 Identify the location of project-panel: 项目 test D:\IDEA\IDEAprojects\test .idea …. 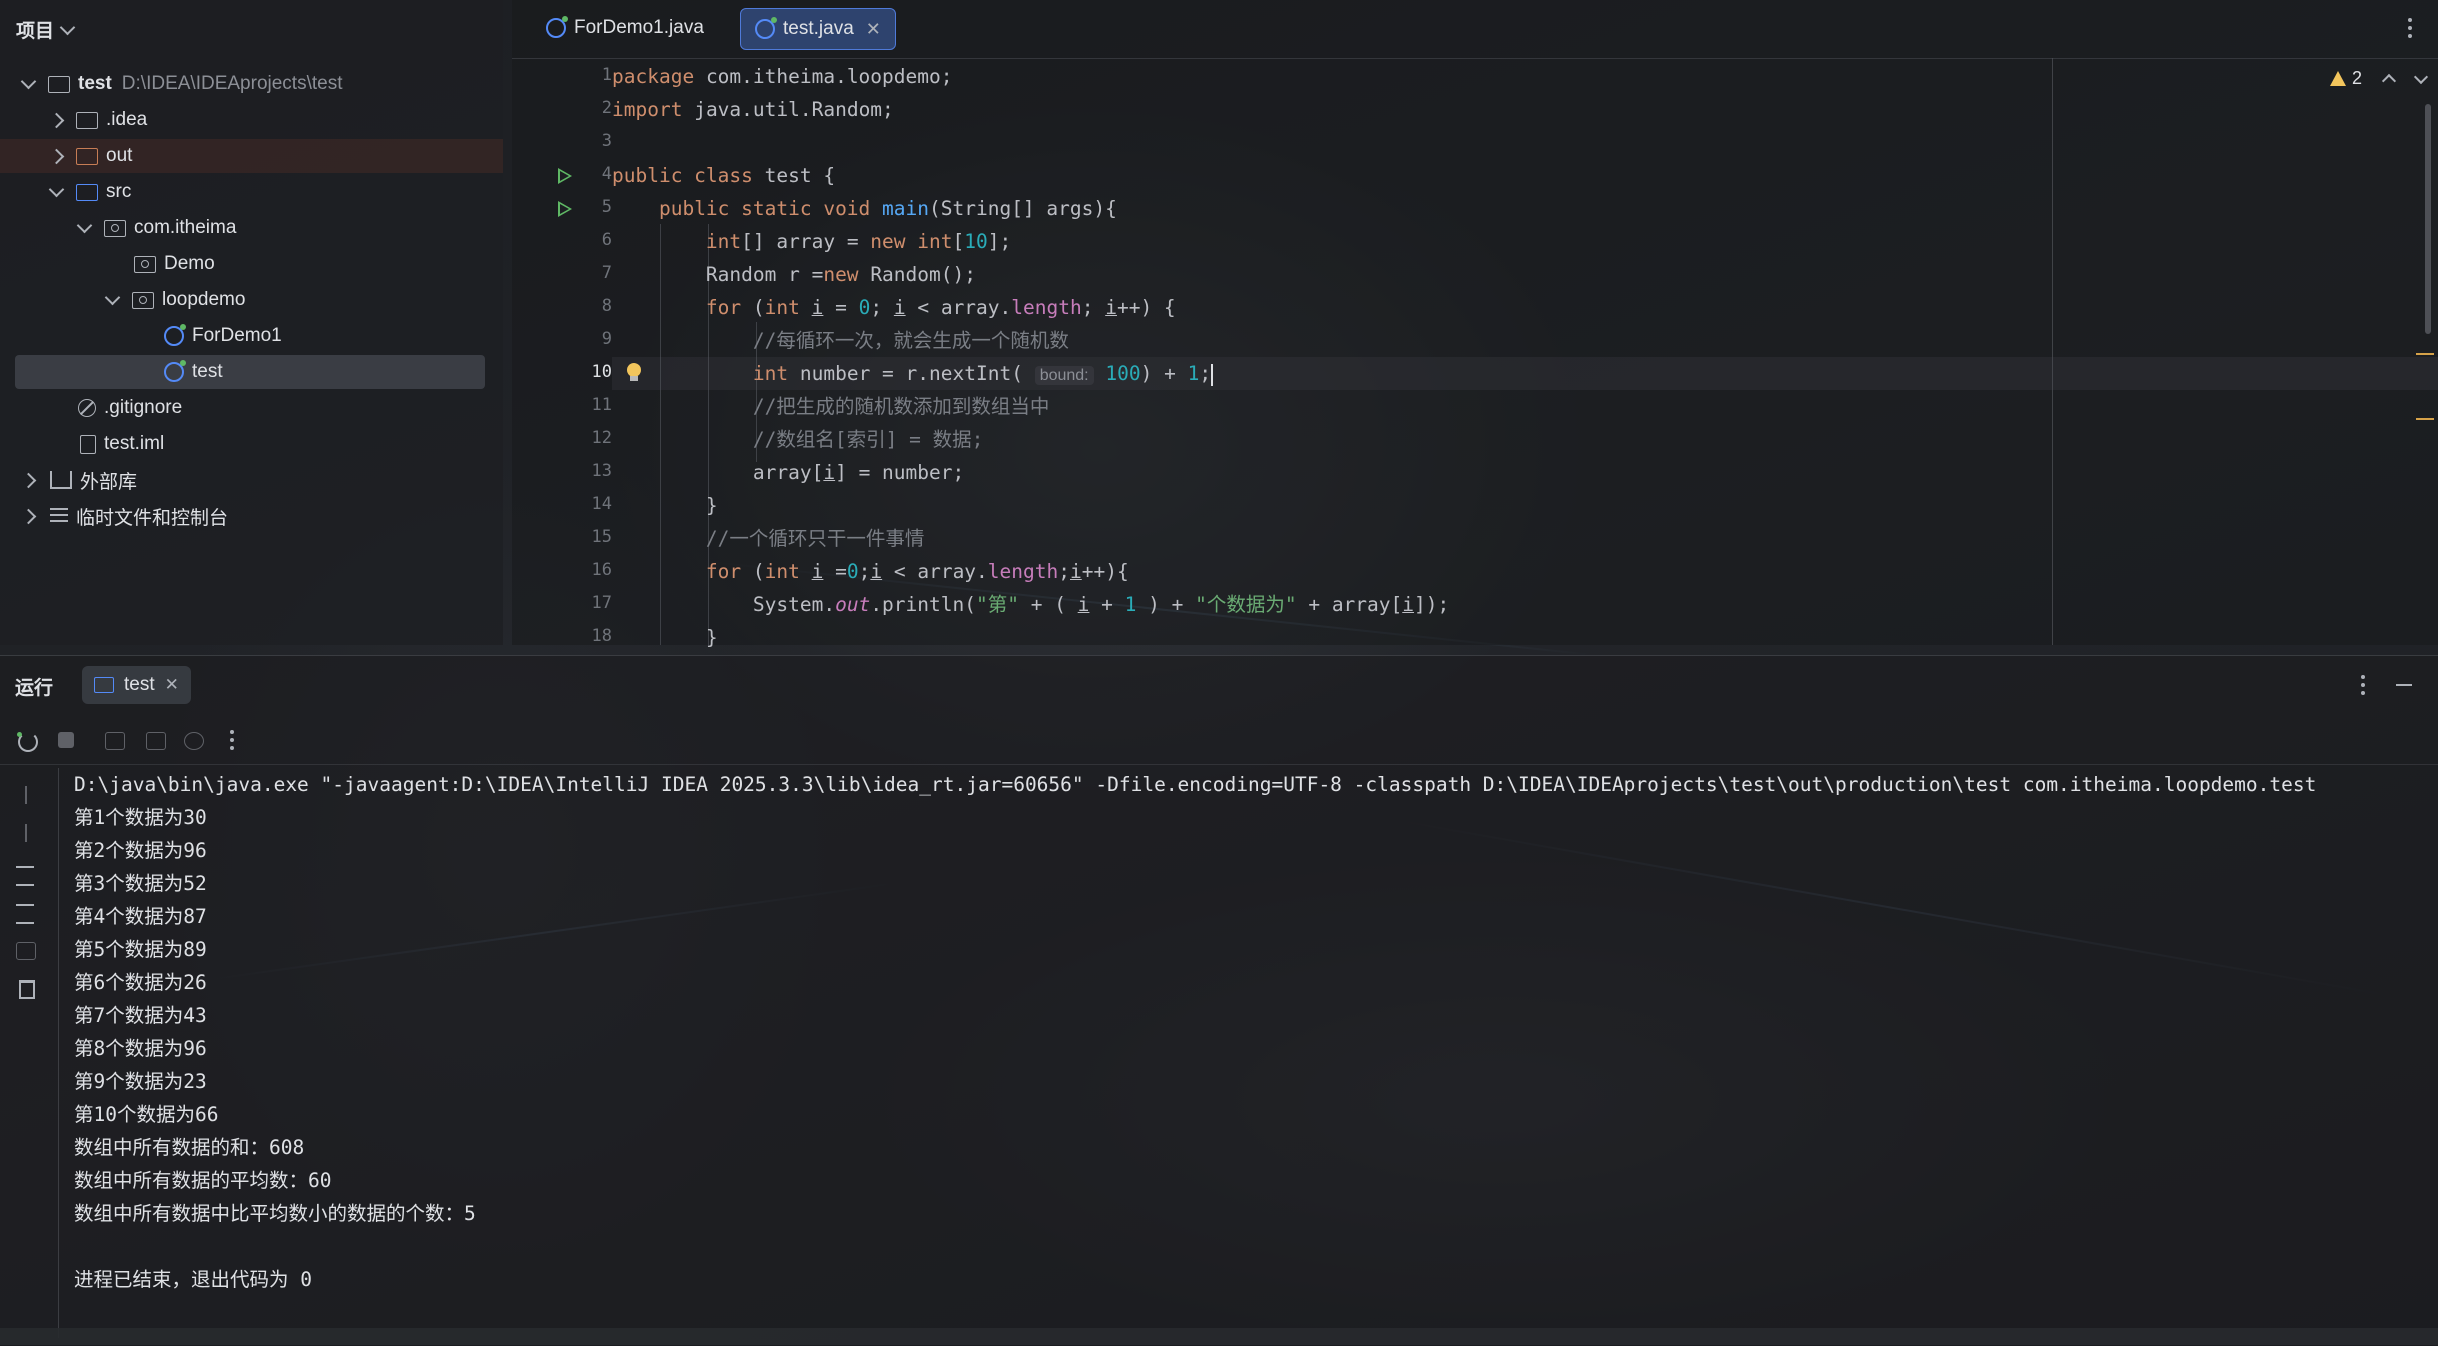
(251, 322).